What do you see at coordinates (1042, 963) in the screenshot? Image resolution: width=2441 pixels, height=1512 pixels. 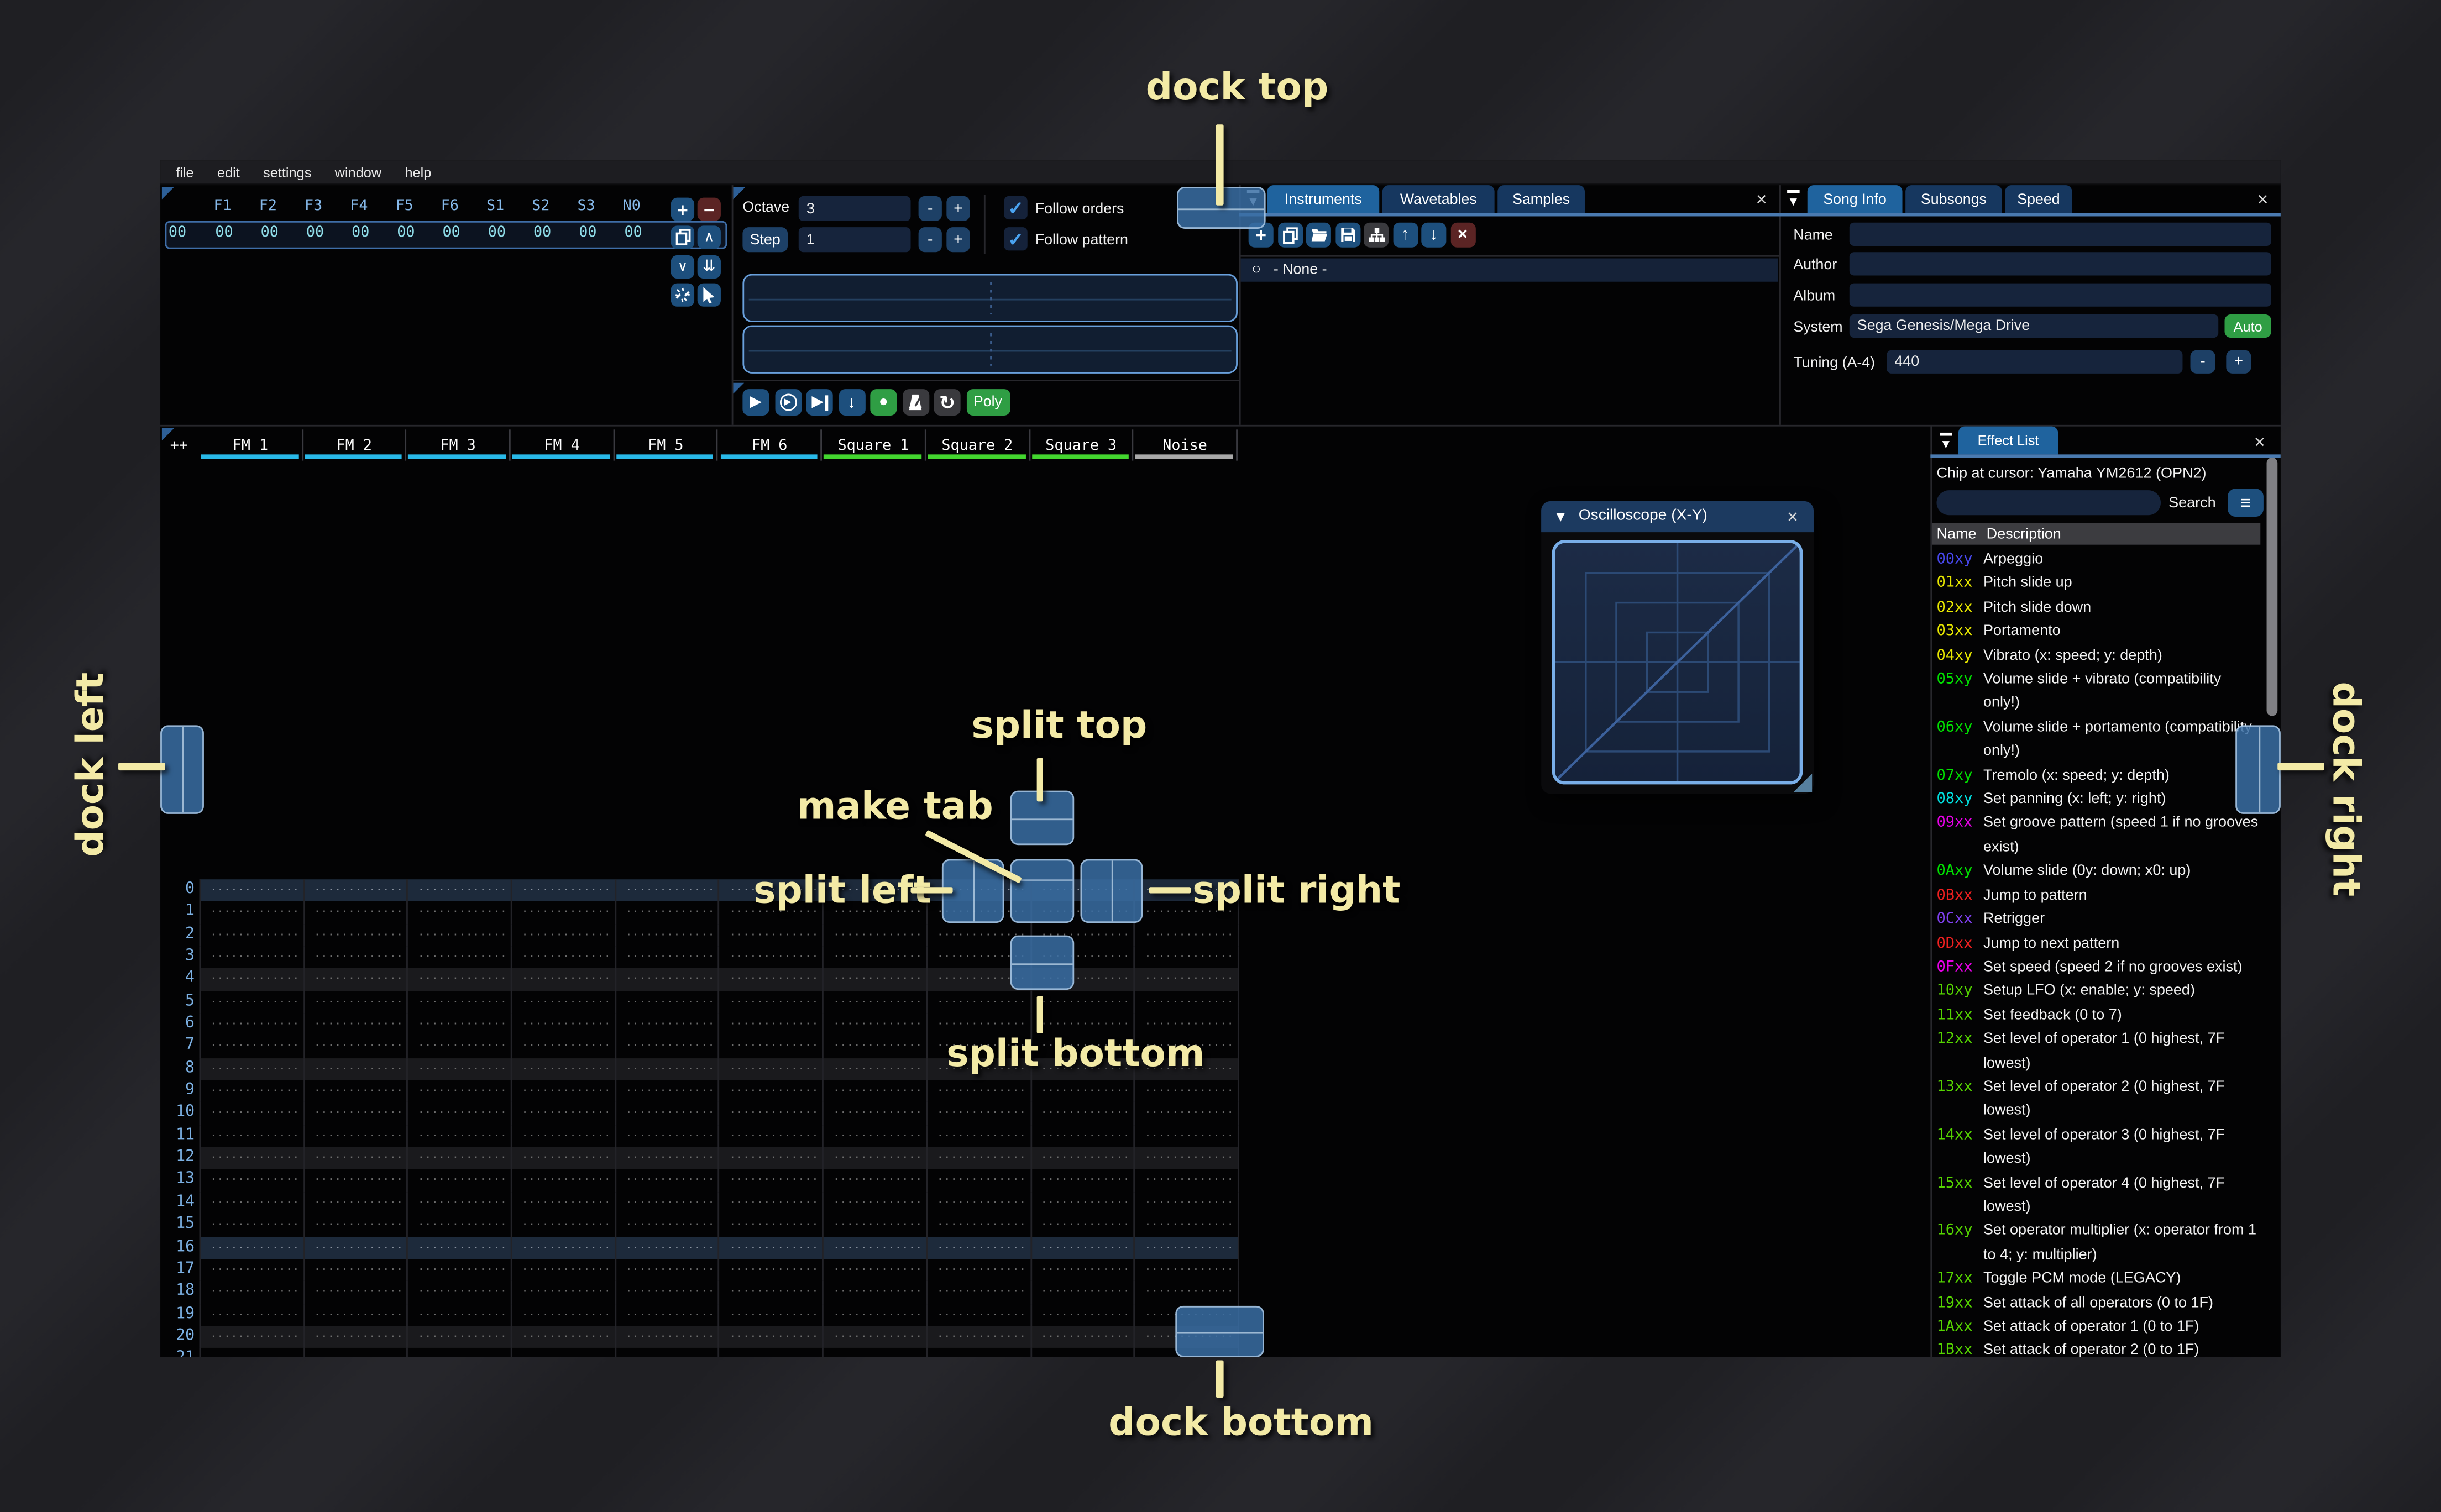 I see `split-target-bottom` at bounding box center [1042, 963].